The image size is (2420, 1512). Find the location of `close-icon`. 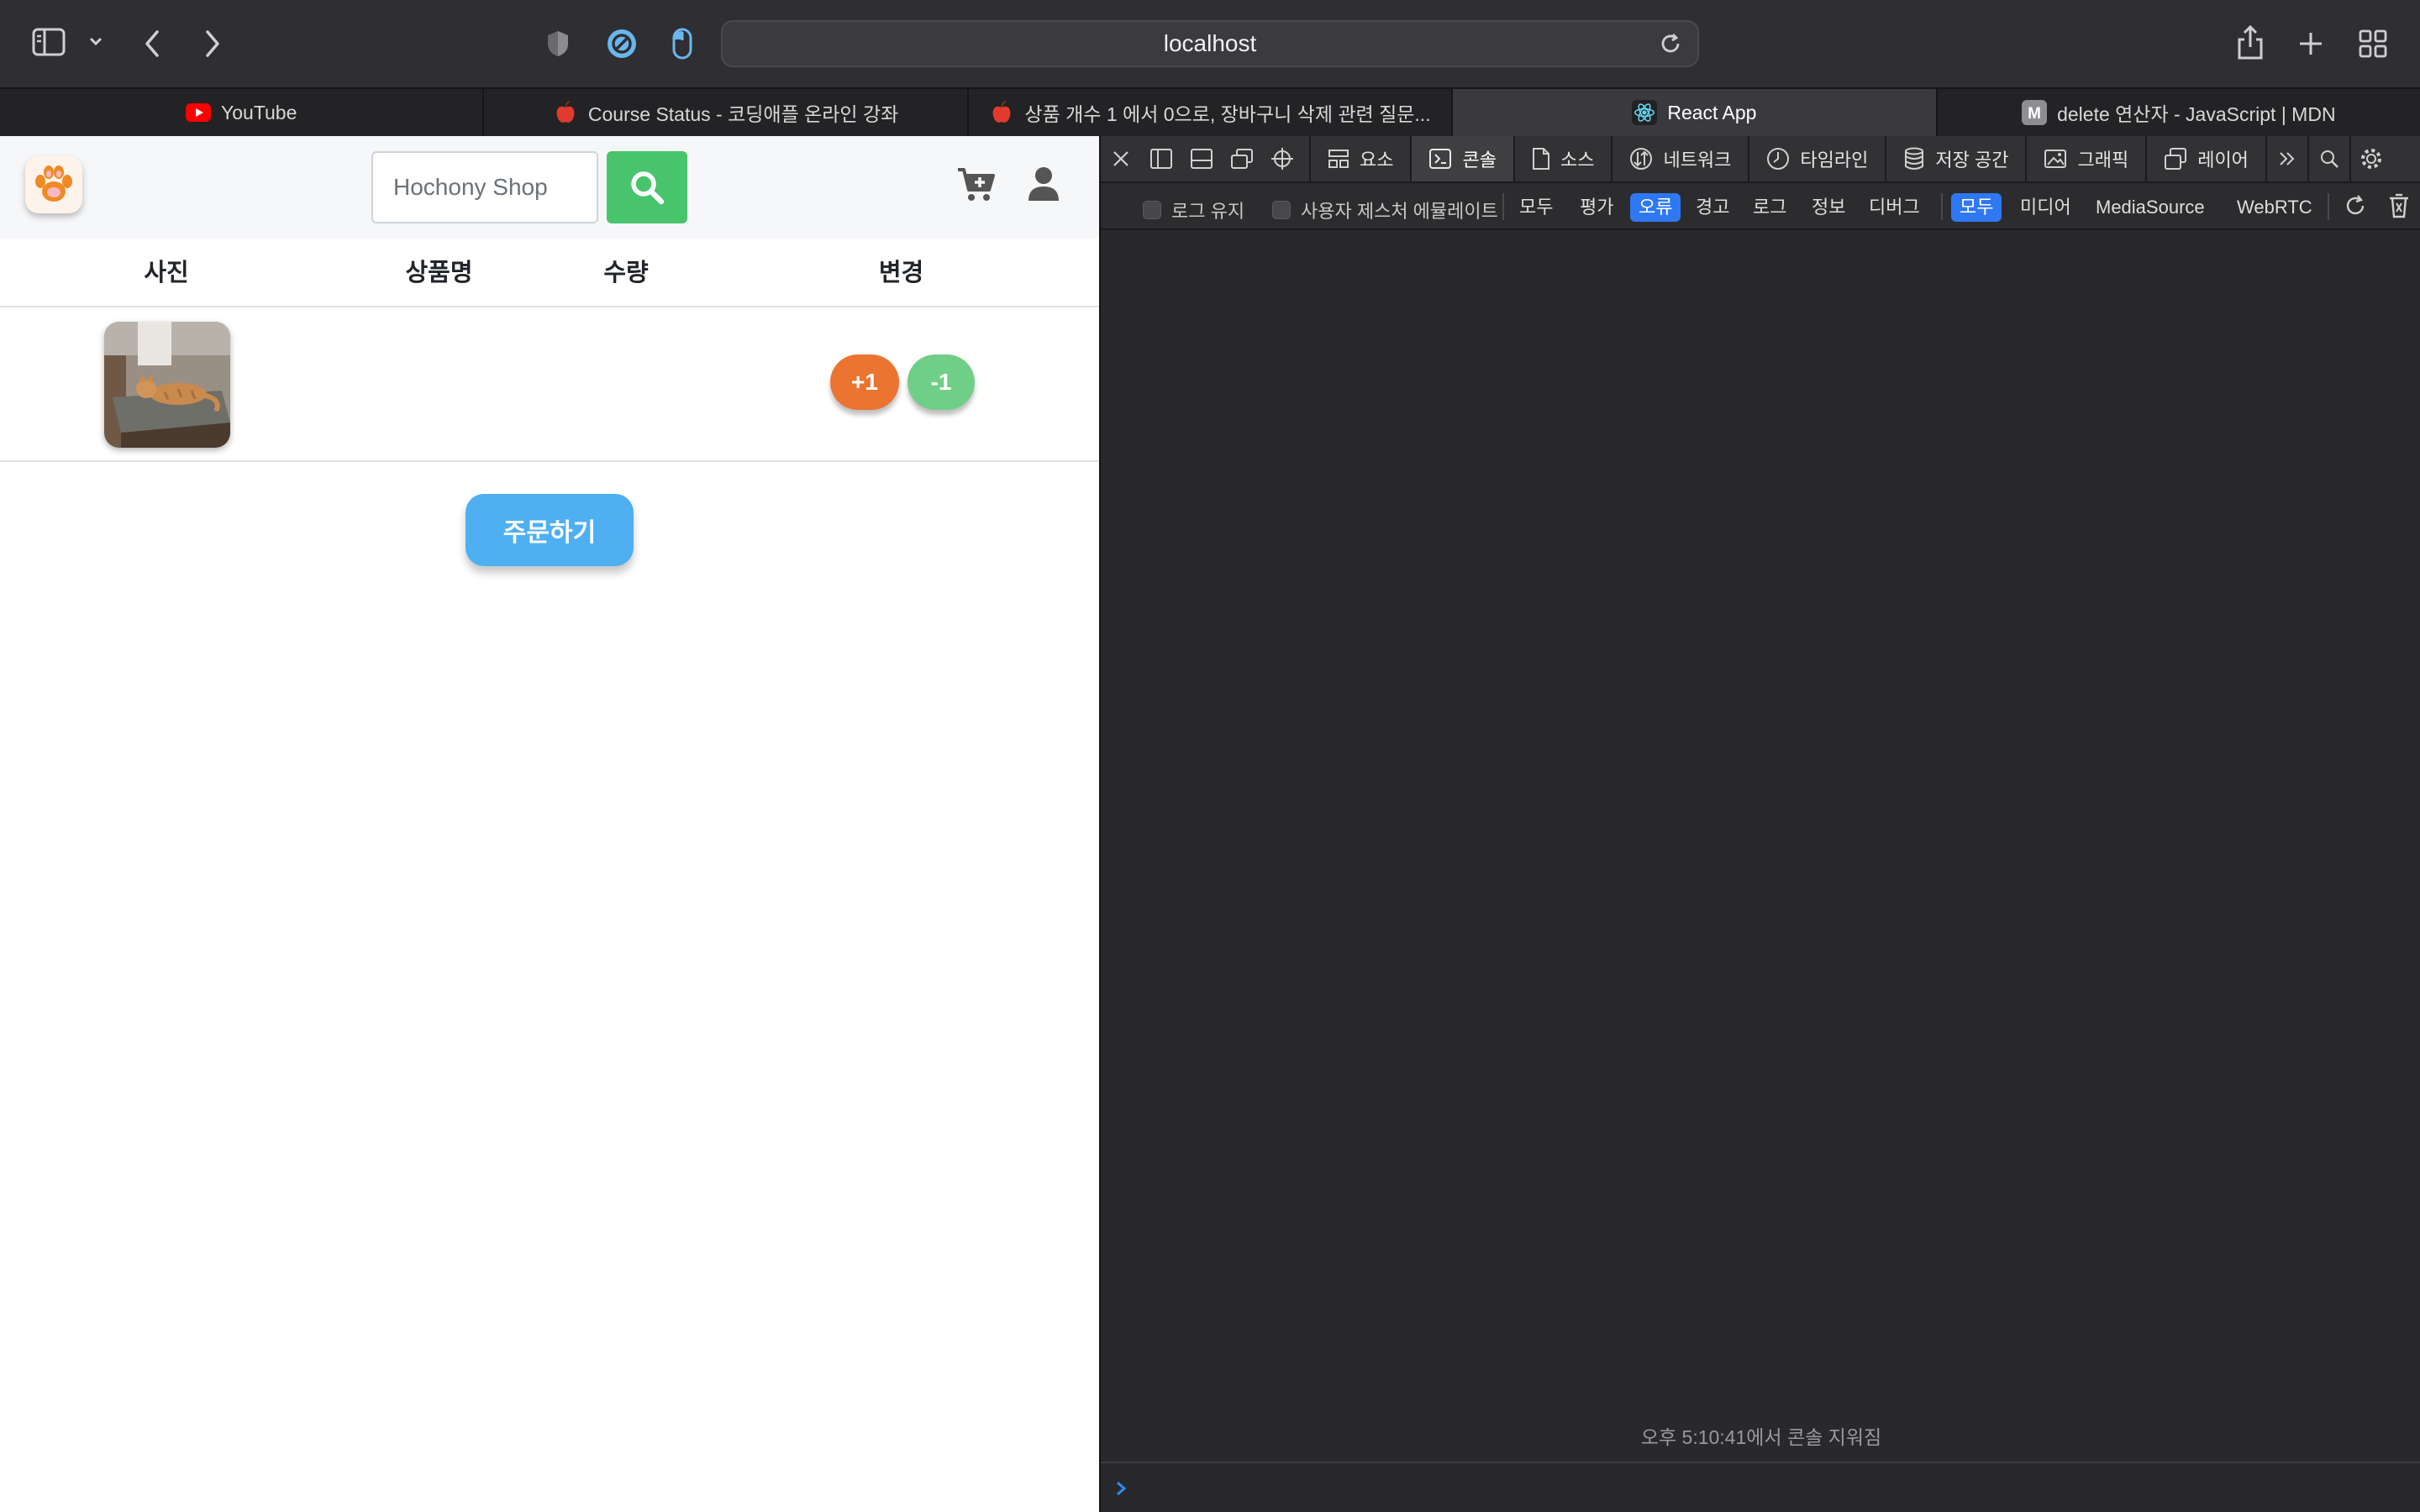

close-icon is located at coordinates (1120, 158).